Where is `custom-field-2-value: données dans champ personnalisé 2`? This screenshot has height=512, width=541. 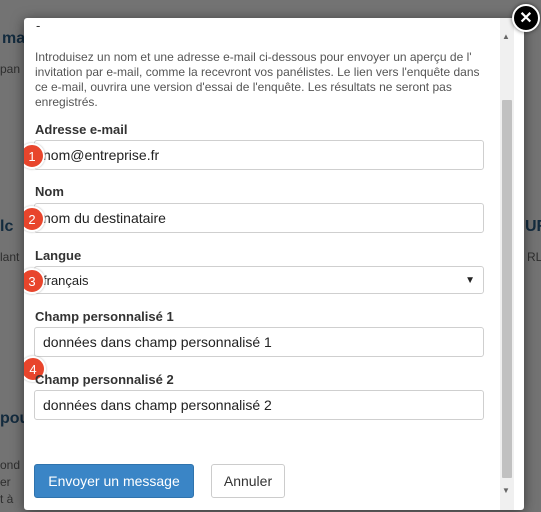
custom-field-2-value: données dans champ personnalisé 2 is located at coordinates (157, 405).